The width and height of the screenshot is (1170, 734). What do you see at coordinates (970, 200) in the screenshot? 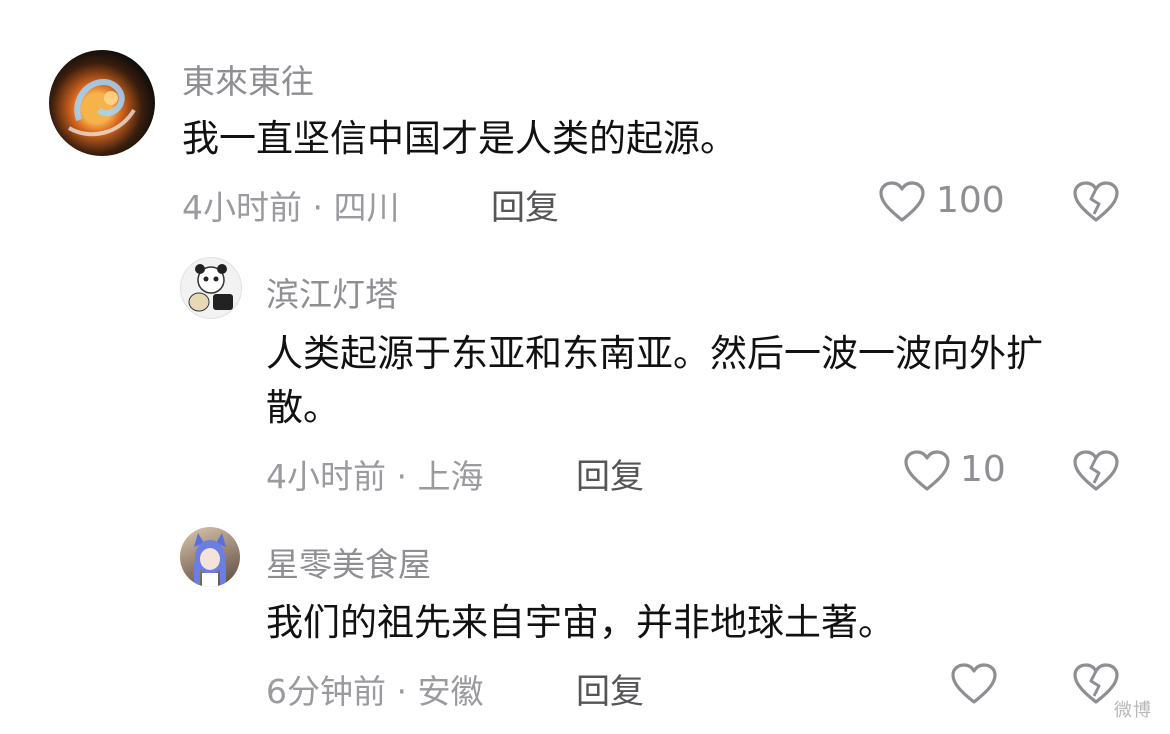
I see `like-count: 100` at bounding box center [970, 200].